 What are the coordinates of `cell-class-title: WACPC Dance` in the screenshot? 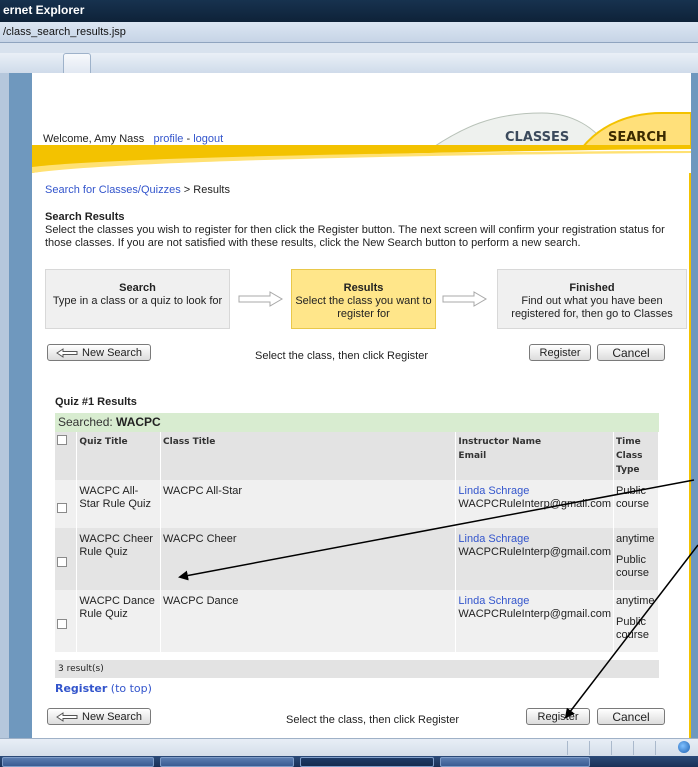 It's located at (308, 621).